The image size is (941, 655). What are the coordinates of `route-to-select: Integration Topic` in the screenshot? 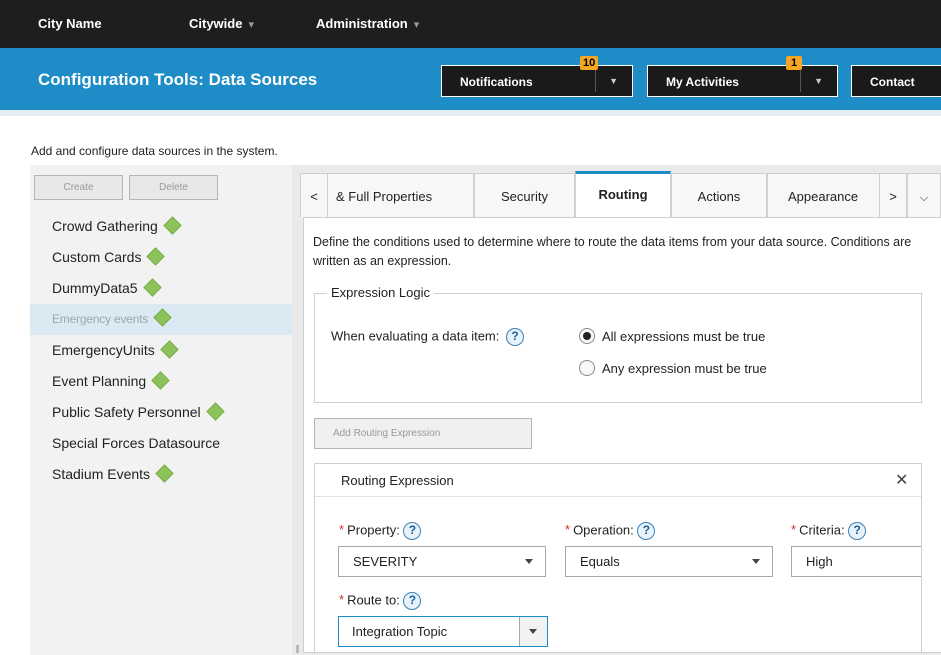 It's located at (443, 631).